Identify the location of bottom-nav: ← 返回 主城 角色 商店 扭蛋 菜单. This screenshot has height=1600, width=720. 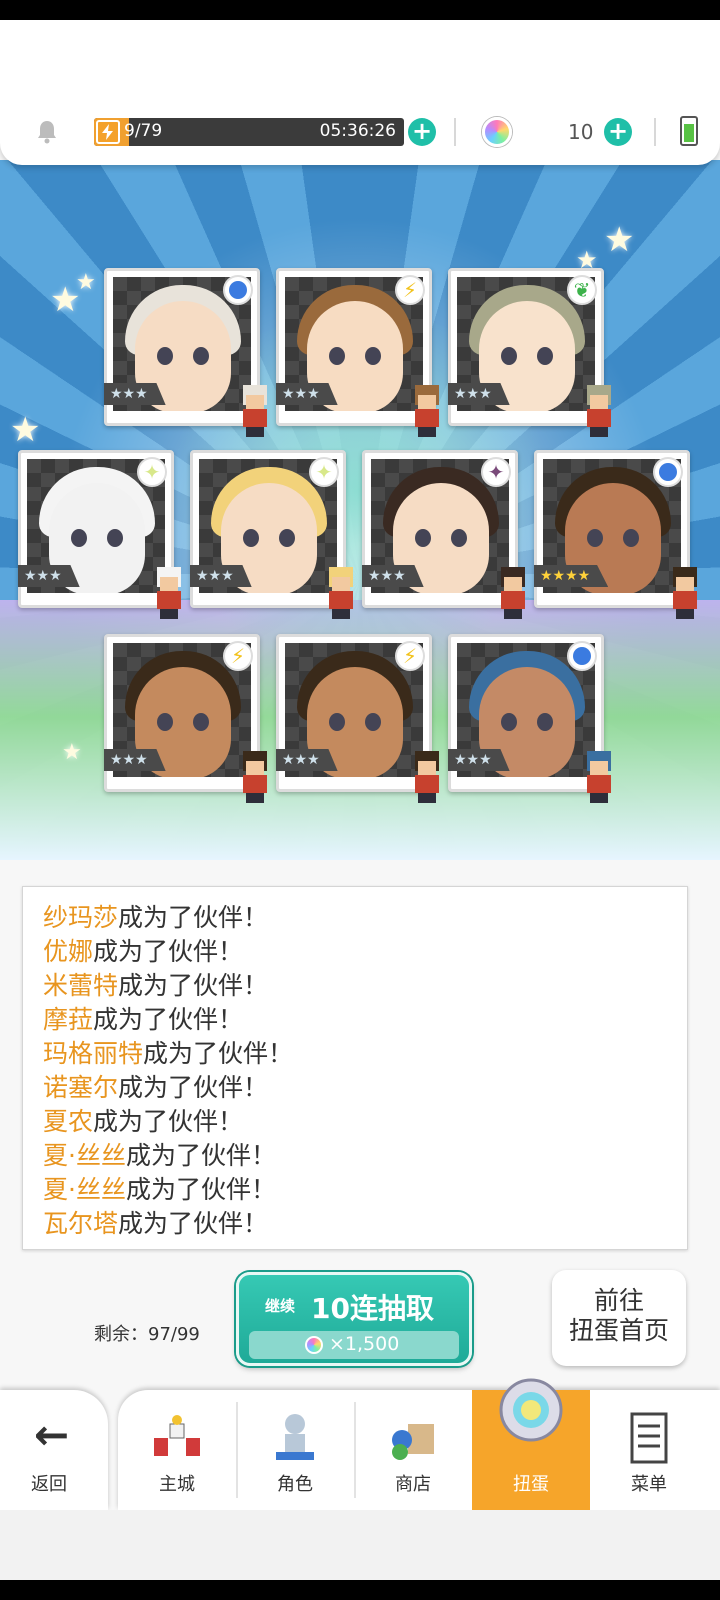
(360, 1449).